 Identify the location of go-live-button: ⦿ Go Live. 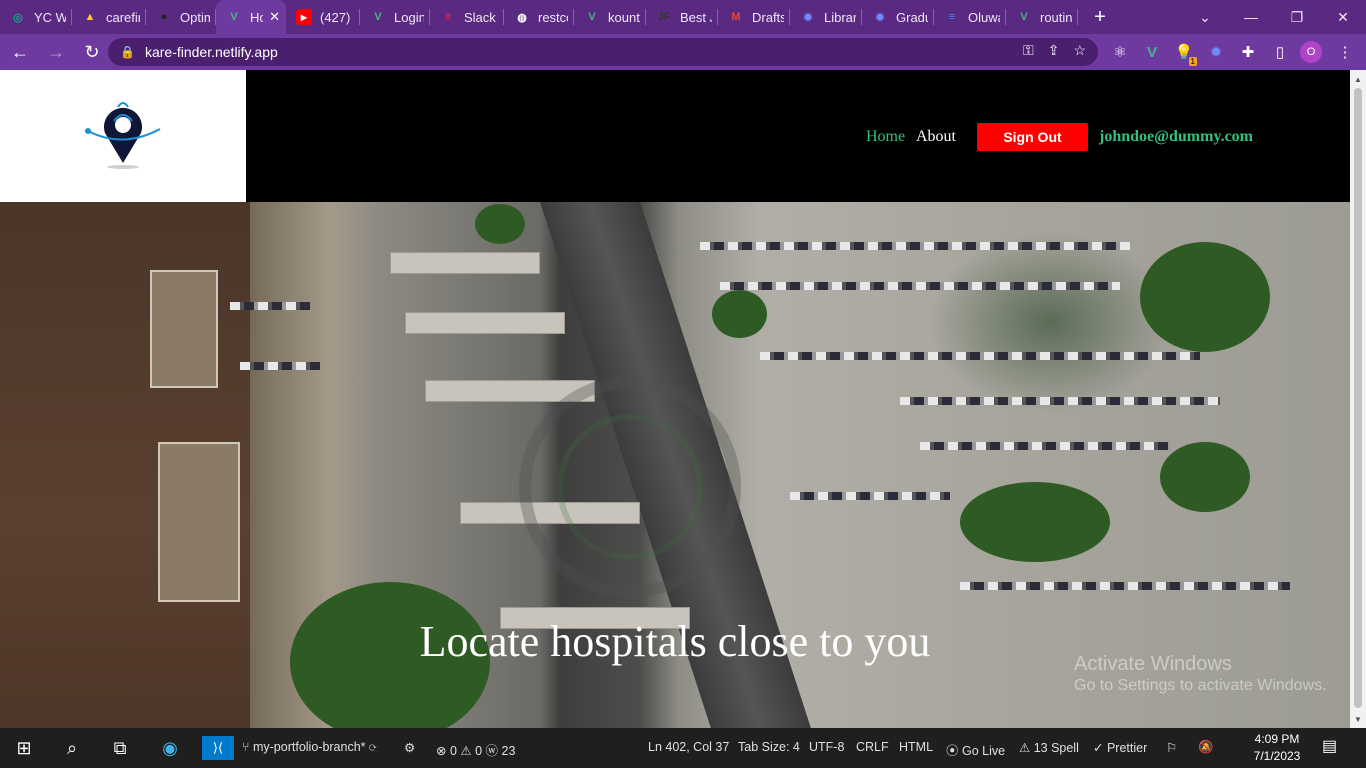
(975, 749).